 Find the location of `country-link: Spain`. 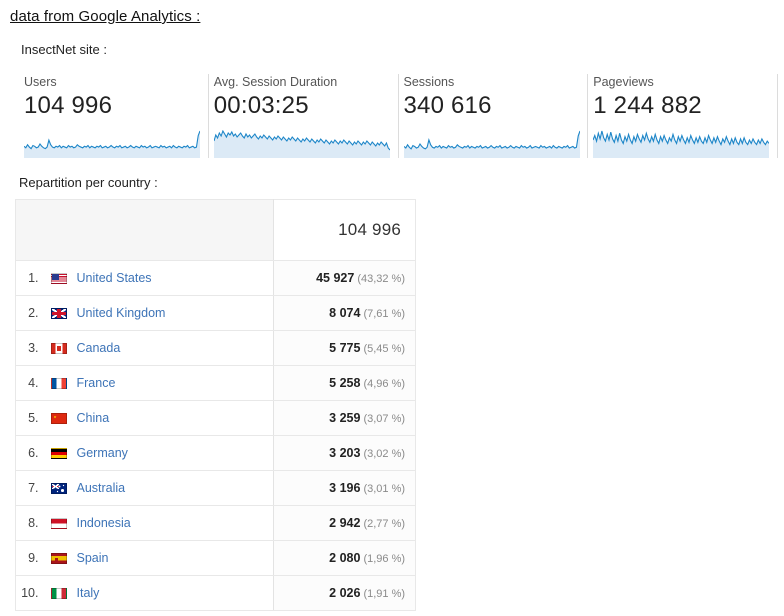

country-link: Spain is located at coordinates (93, 558).